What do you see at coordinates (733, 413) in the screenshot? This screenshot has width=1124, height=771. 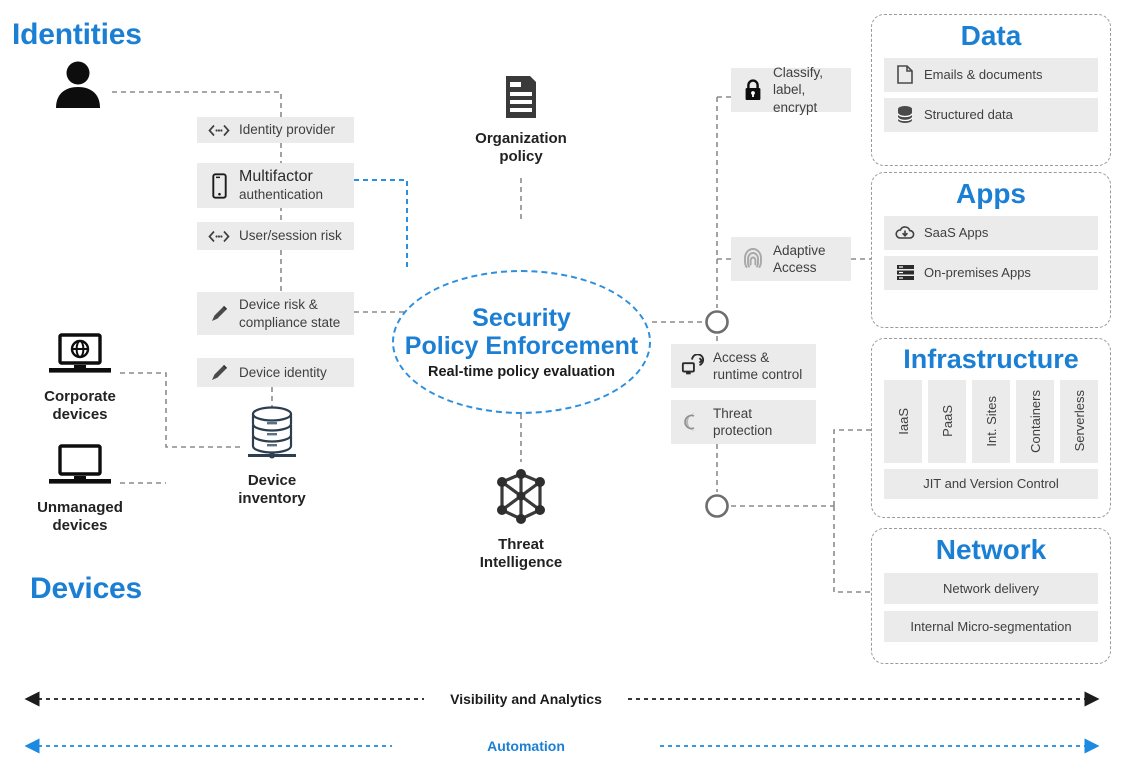 I see `chip-threat-line1: Threat` at bounding box center [733, 413].